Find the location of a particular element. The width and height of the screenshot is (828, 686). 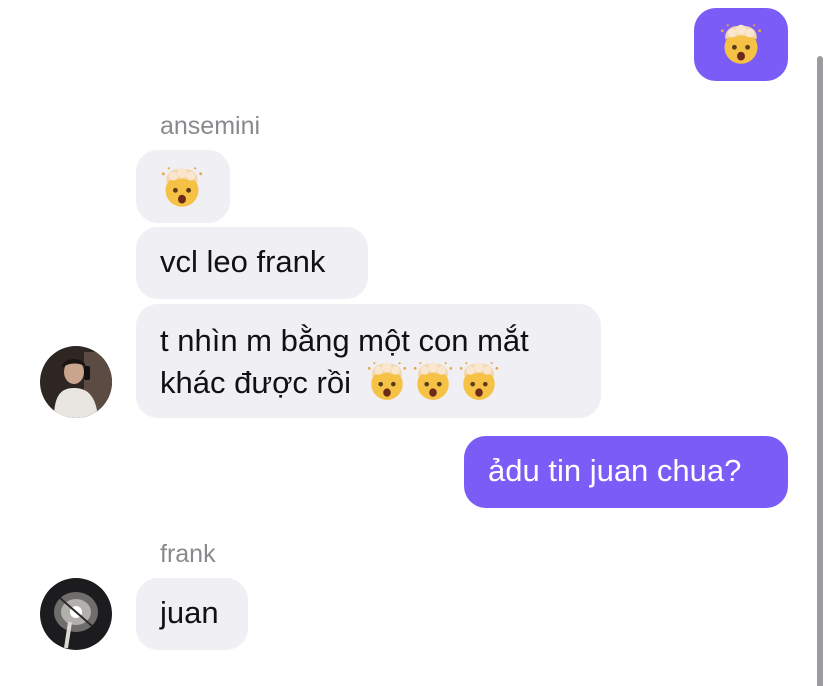

message-bubble-outgoing: ảdu tin juan chua? is located at coordinates (626, 472).